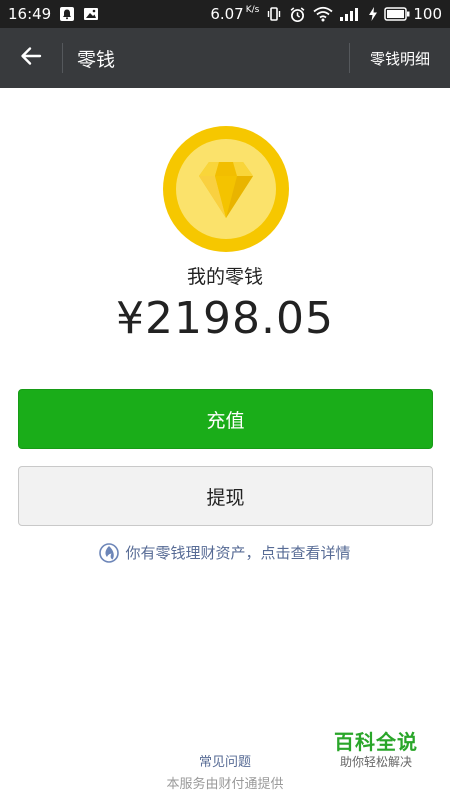 The image size is (450, 800). I want to click on status-right: 6.07 K/s 100, so click(326, 14).